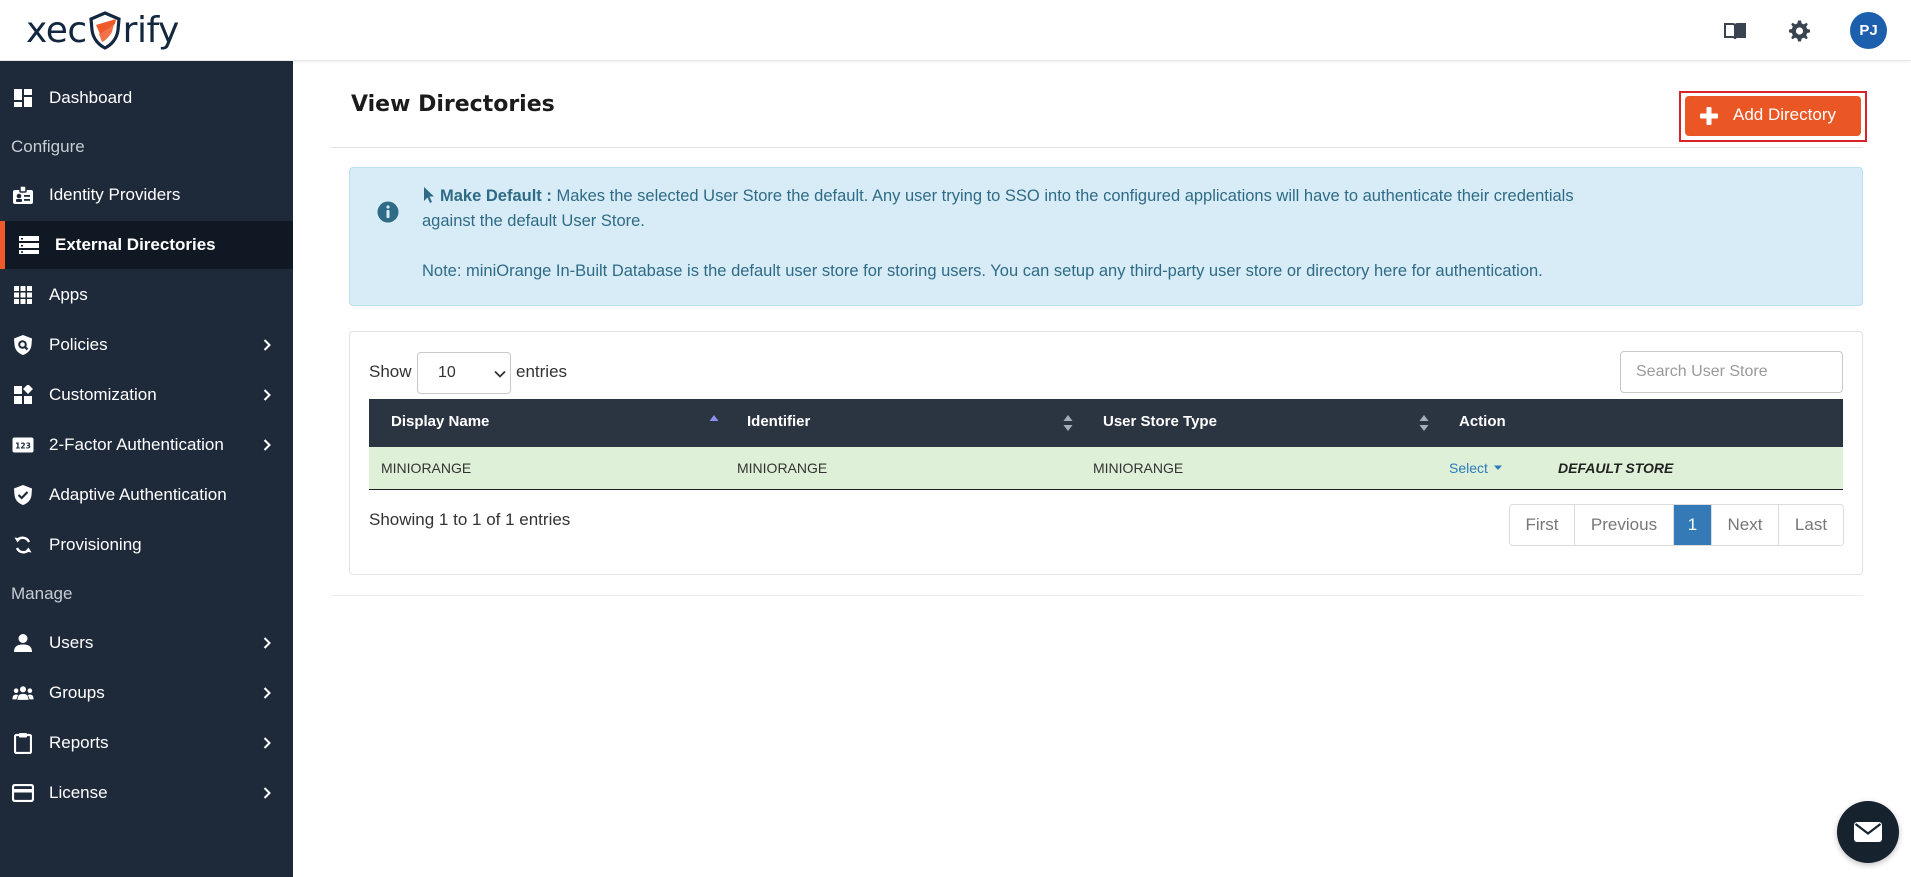 The image size is (1911, 877). I want to click on chevron-down-icon, so click(500, 374).